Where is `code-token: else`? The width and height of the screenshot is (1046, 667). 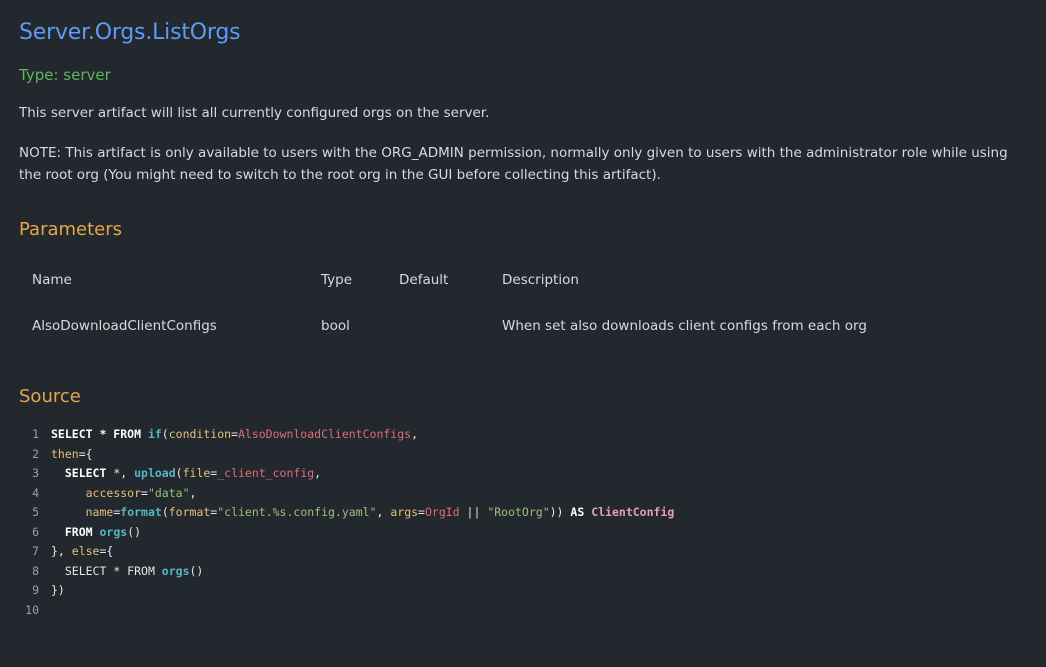
code-token: else is located at coordinates (85, 551).